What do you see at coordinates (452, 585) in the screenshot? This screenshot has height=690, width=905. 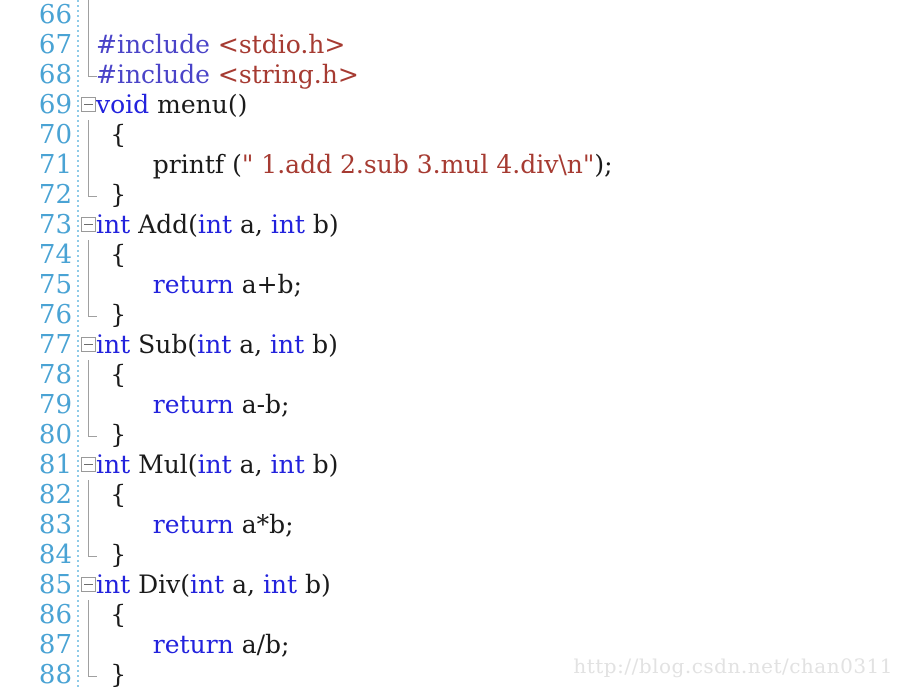 I see `code-line: 85 int Div(int a, int b)` at bounding box center [452, 585].